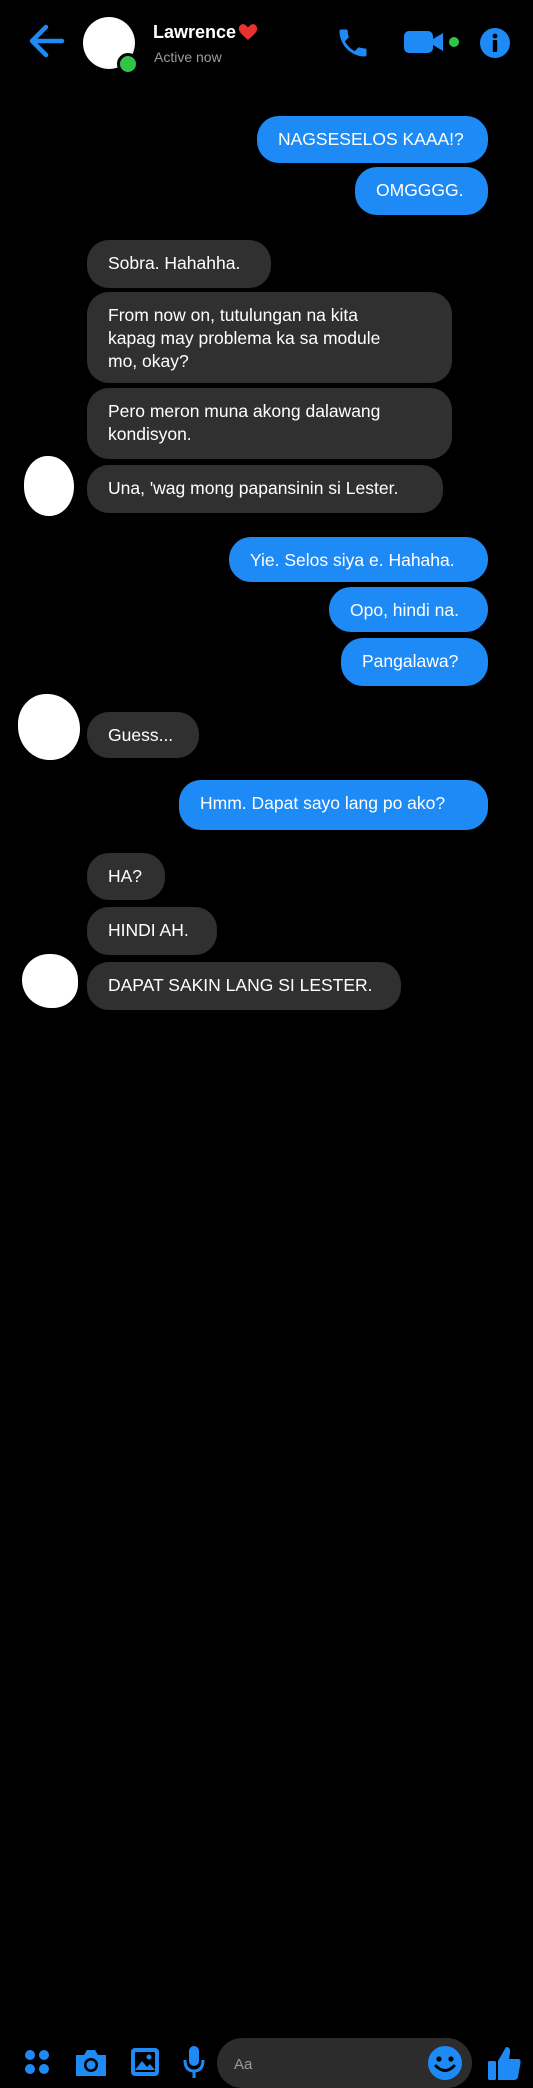 The width and height of the screenshot is (533, 2088). I want to click on message-text-line: kapag may problema ka sa module, so click(244, 338).